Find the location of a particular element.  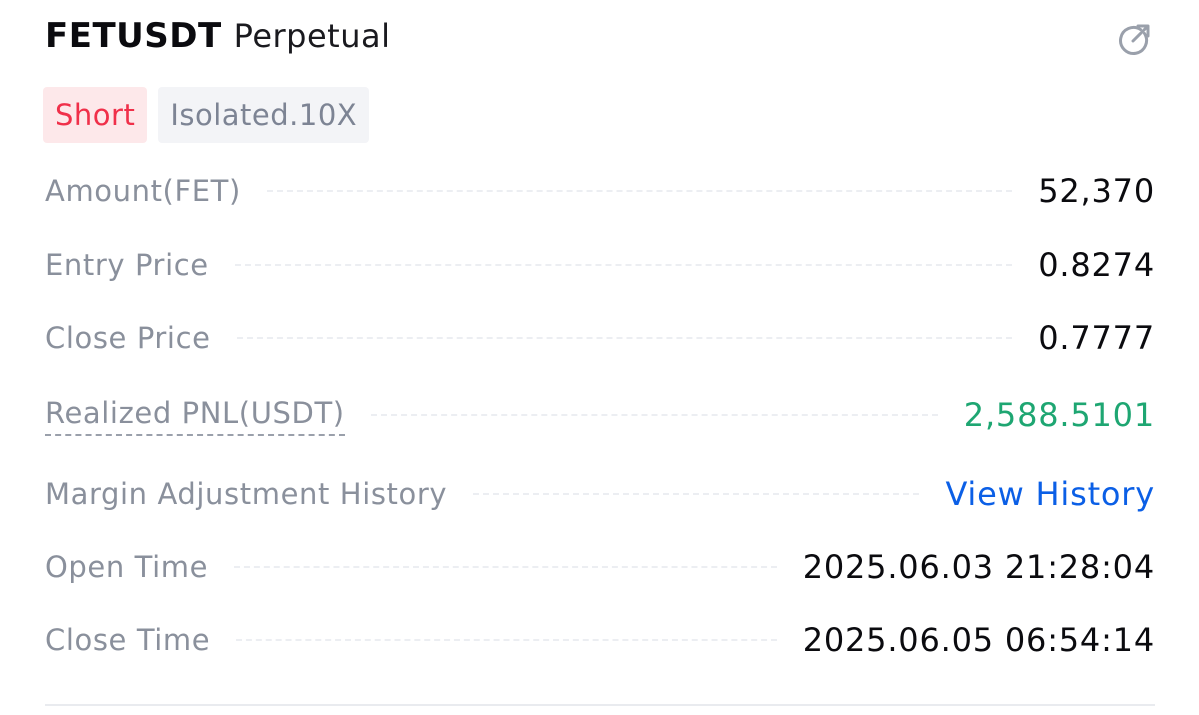

detail-row-entry-price: Entry Price 0.8274 is located at coordinates (600, 265).